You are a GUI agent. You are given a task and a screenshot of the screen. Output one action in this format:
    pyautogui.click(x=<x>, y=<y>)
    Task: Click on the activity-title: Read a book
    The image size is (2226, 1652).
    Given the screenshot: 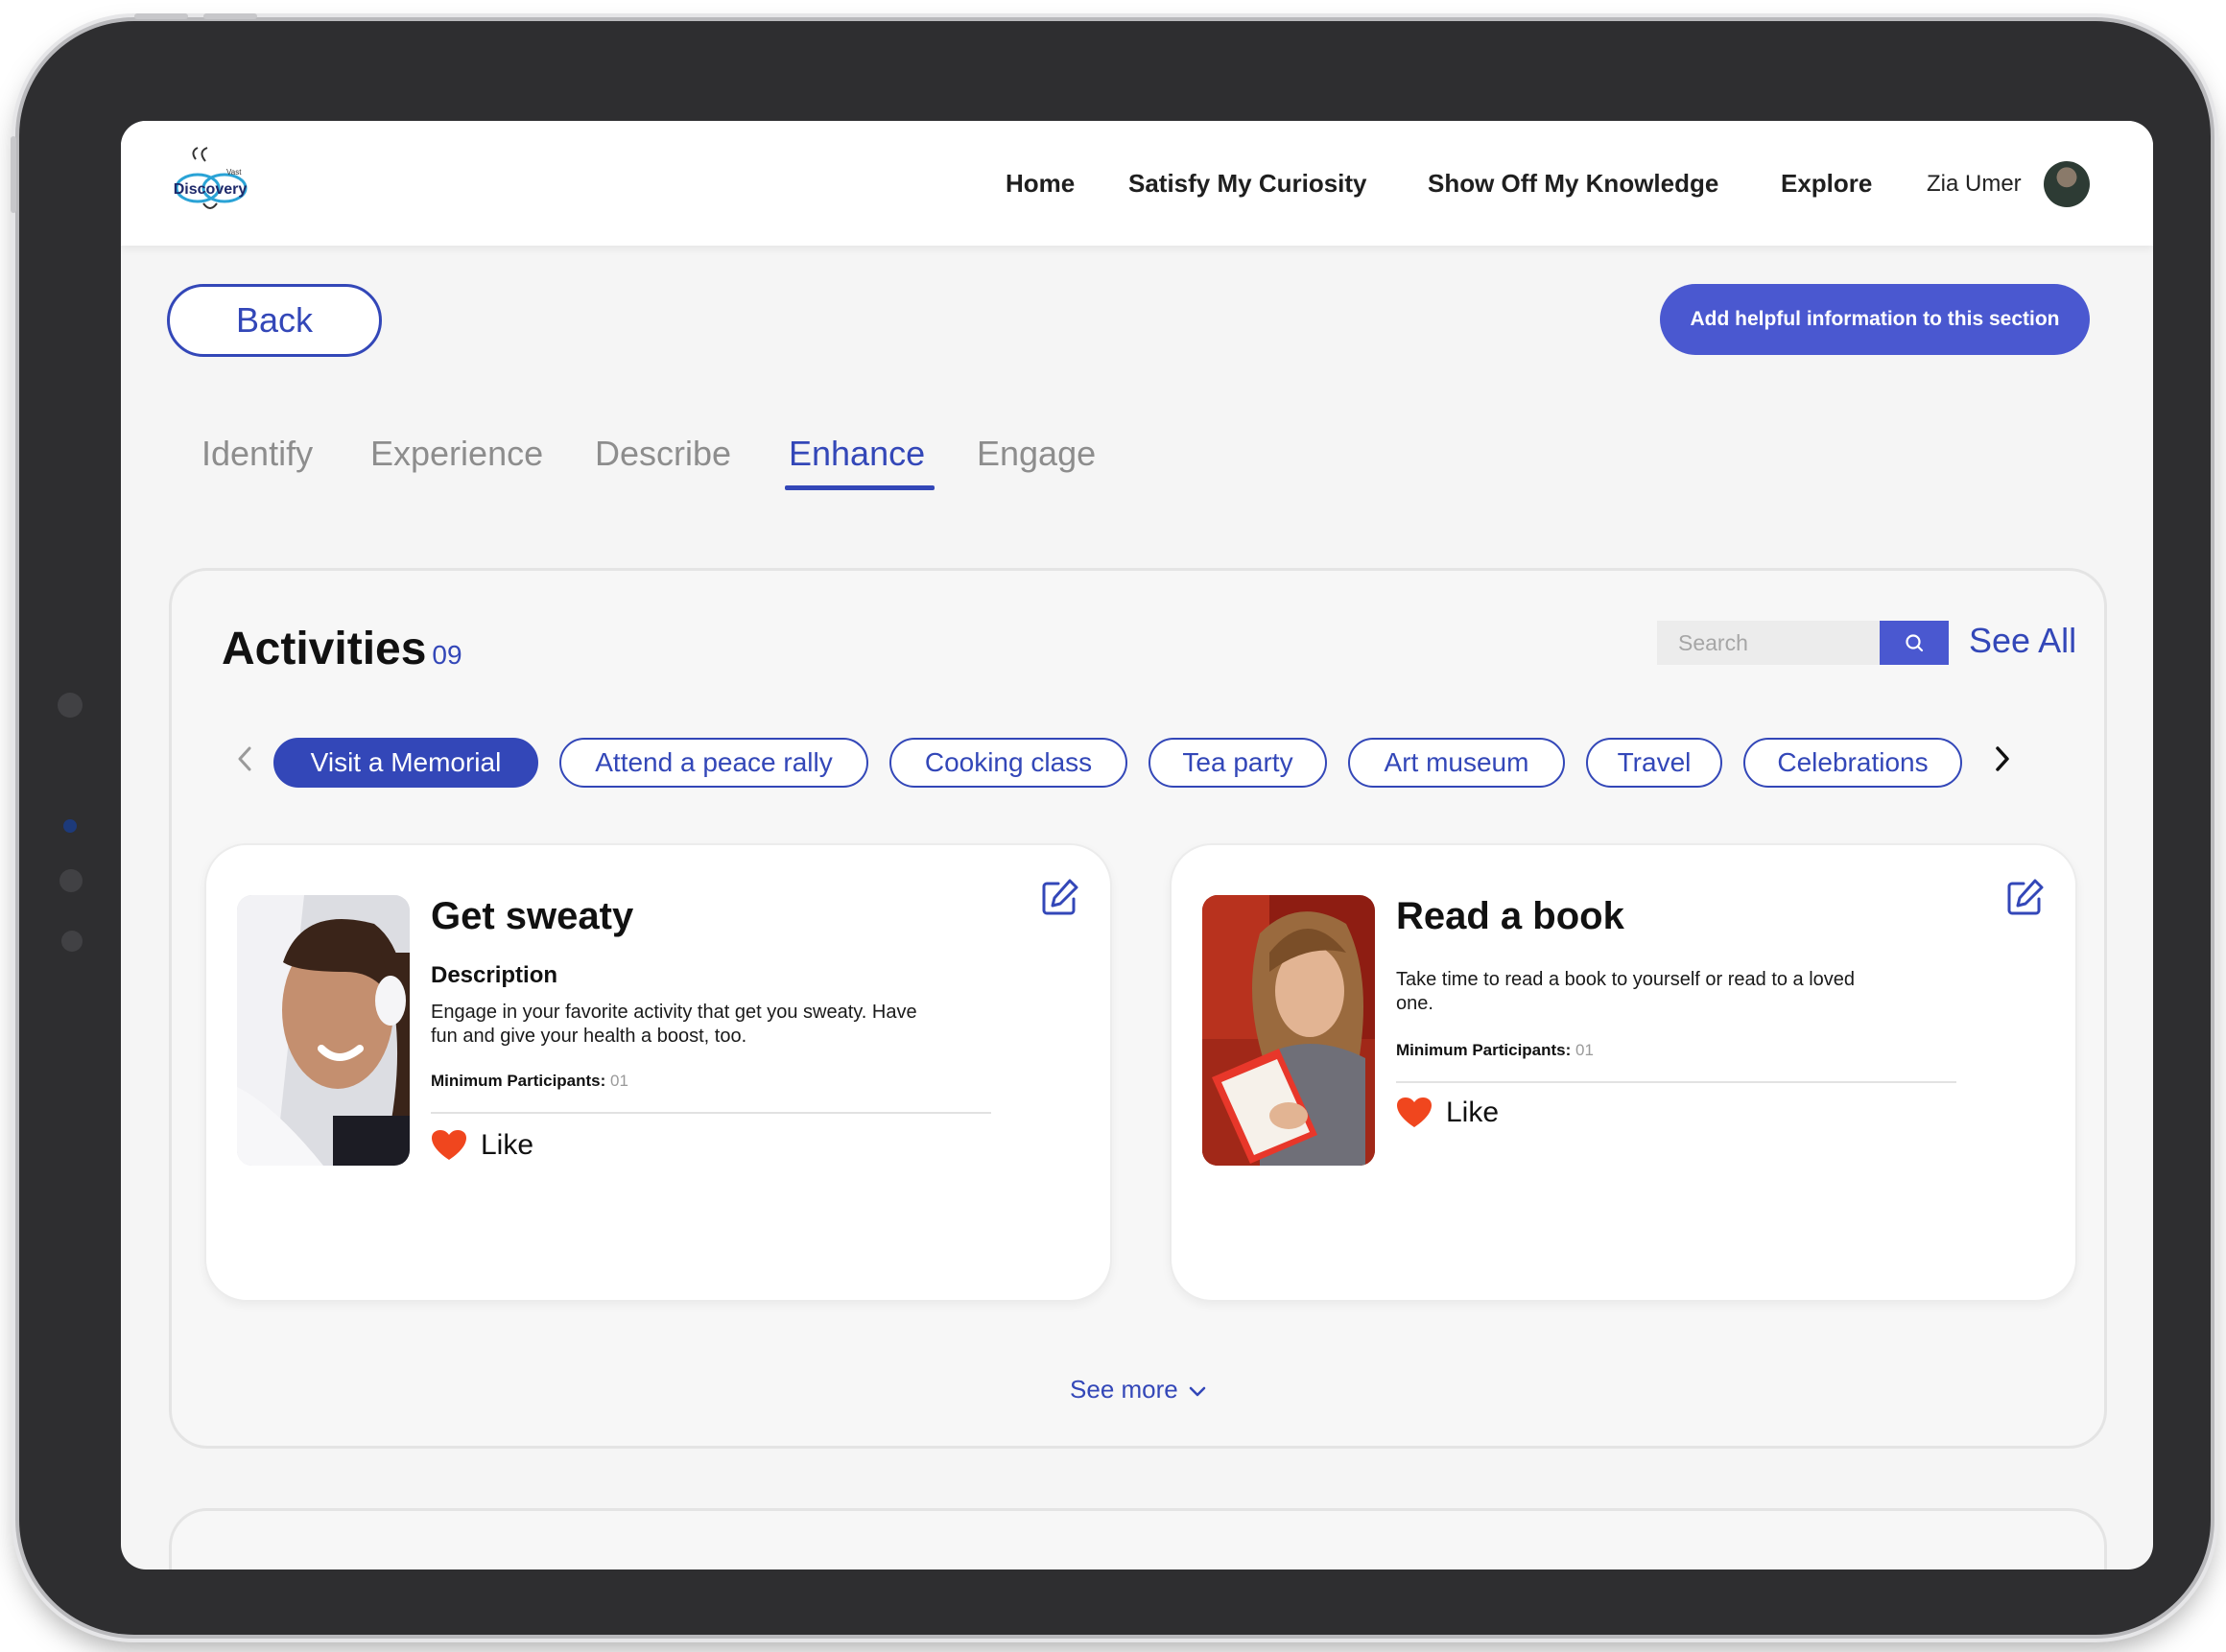 What is the action you would take?
    pyautogui.click(x=1510, y=916)
    